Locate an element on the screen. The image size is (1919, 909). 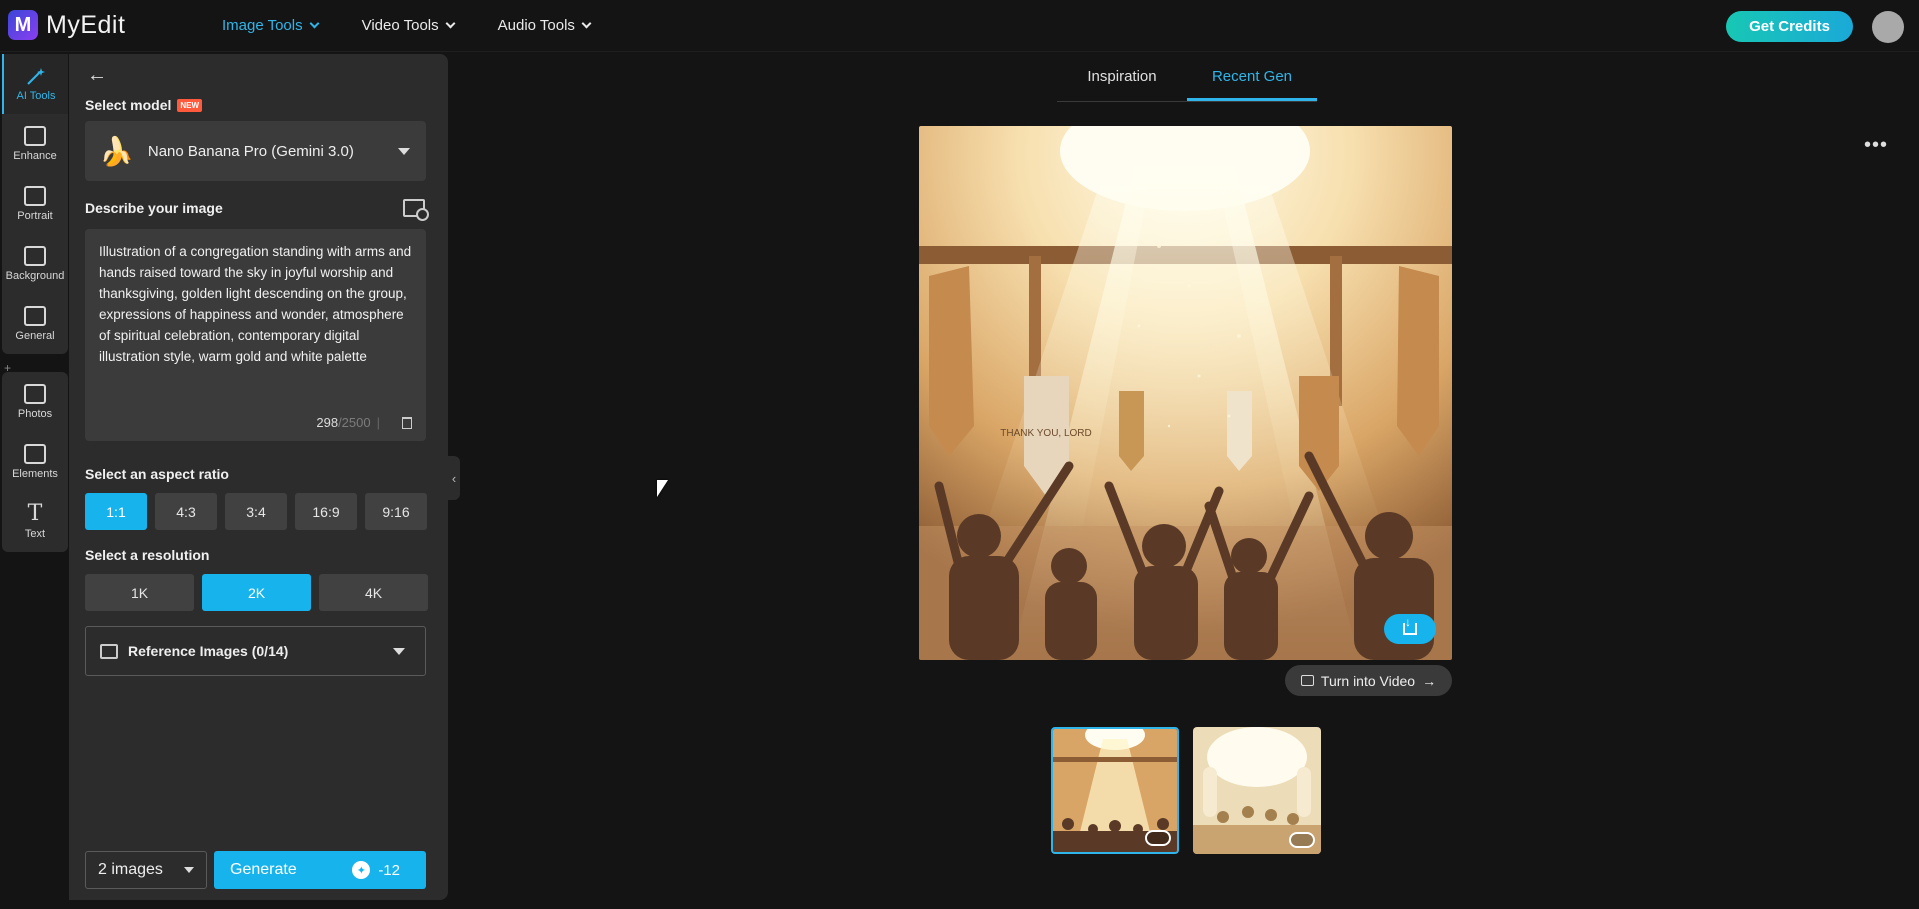
turn-into-video-button: Turn into Video → is located at coordinates (1368, 680).